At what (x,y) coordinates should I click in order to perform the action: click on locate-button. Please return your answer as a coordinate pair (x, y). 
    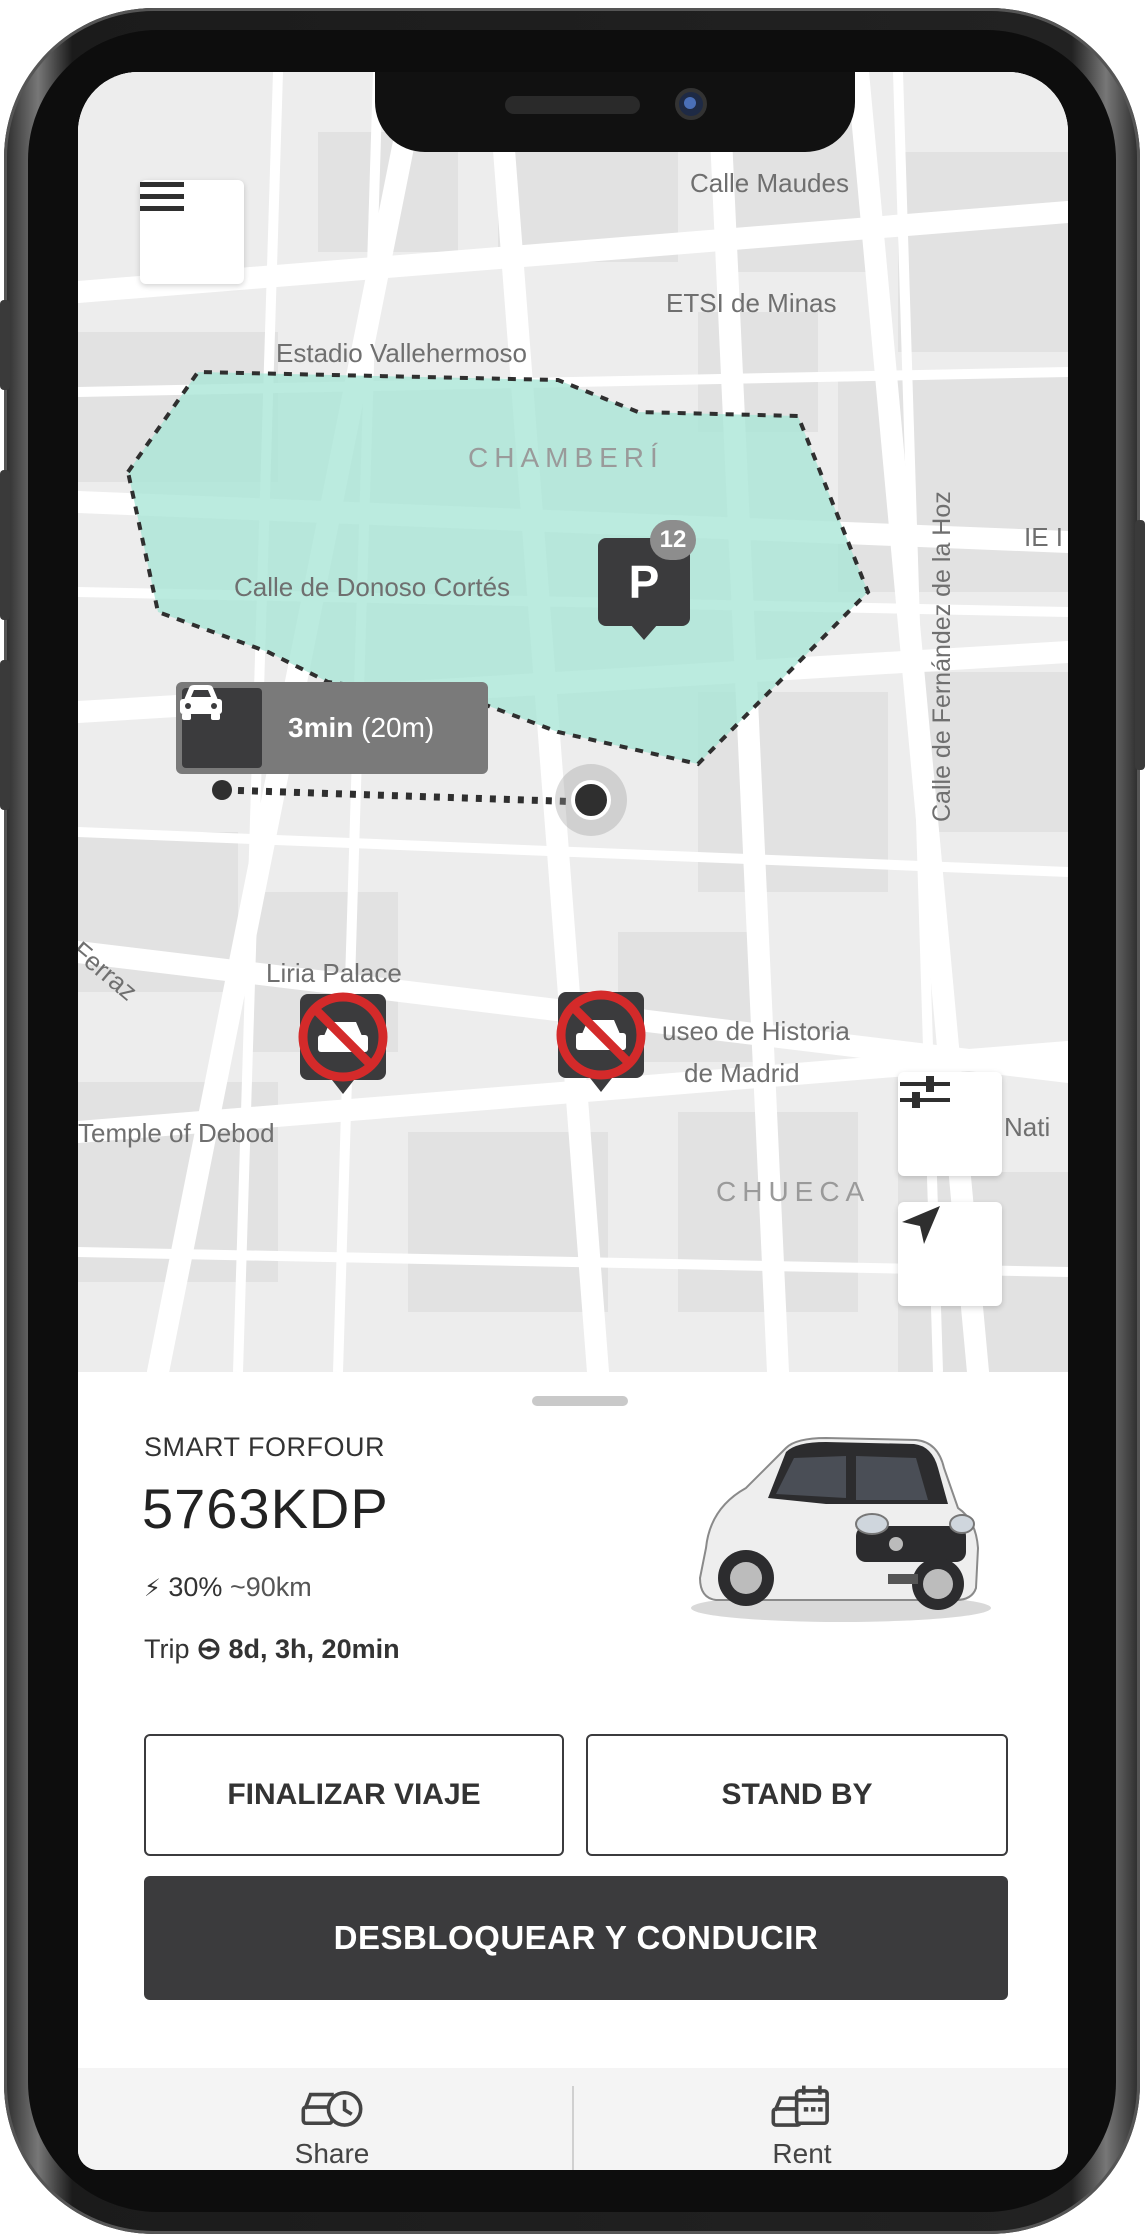
    Looking at the image, I should click on (950, 1254).